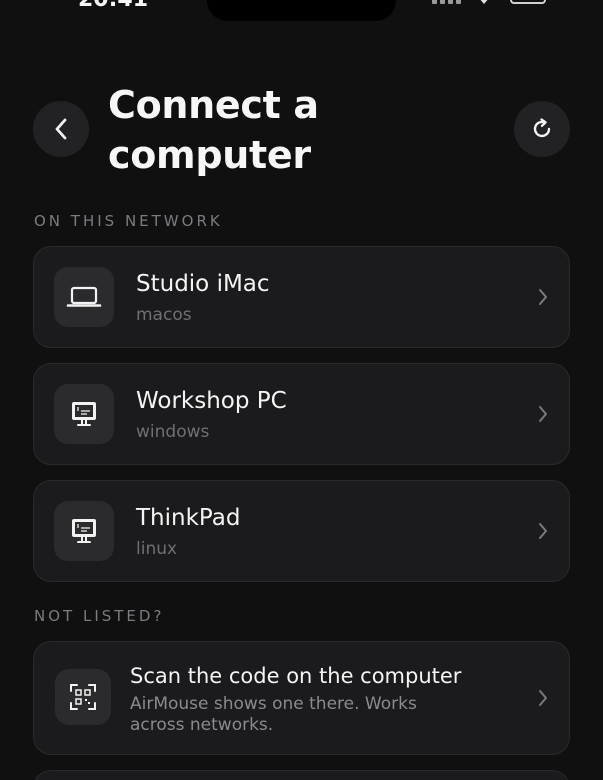 This screenshot has height=780, width=603. I want to click on refresh-icon, so click(542, 128).